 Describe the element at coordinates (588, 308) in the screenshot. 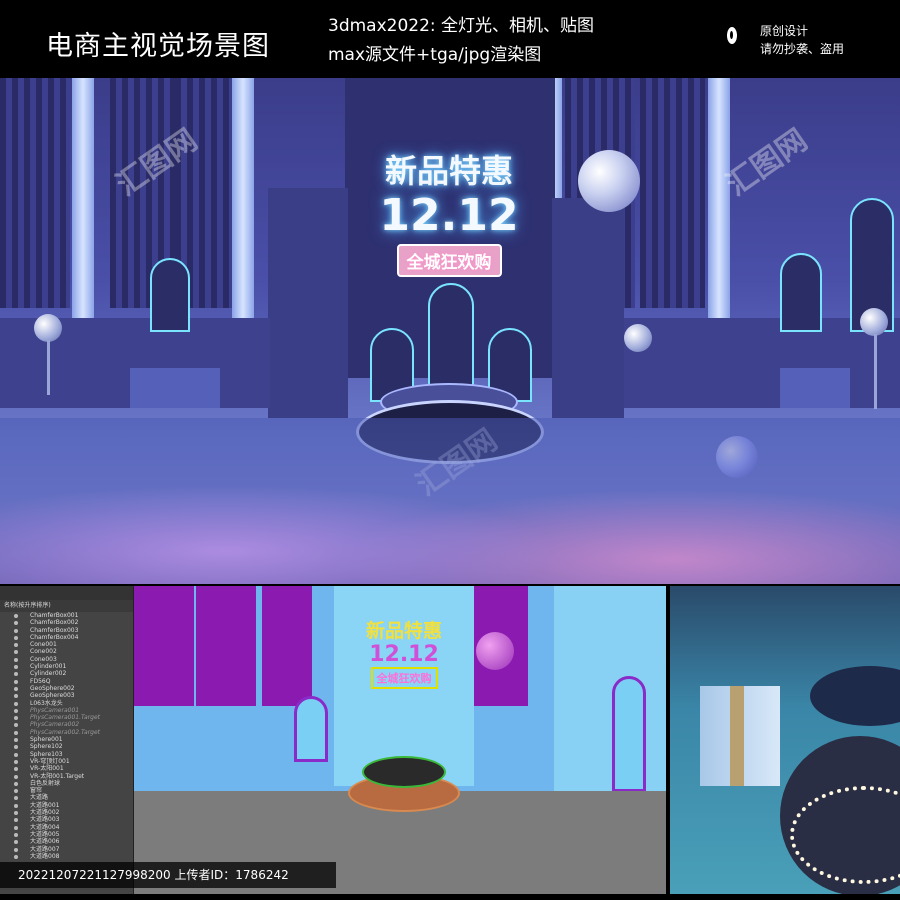

I see `right-panel` at that location.